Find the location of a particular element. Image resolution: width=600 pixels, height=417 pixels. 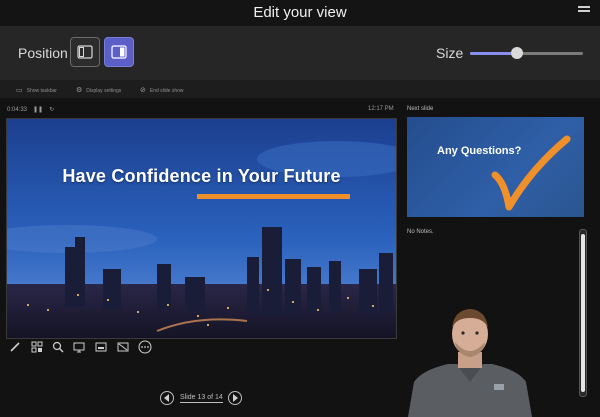

pointer-icon is located at coordinates (79, 347).